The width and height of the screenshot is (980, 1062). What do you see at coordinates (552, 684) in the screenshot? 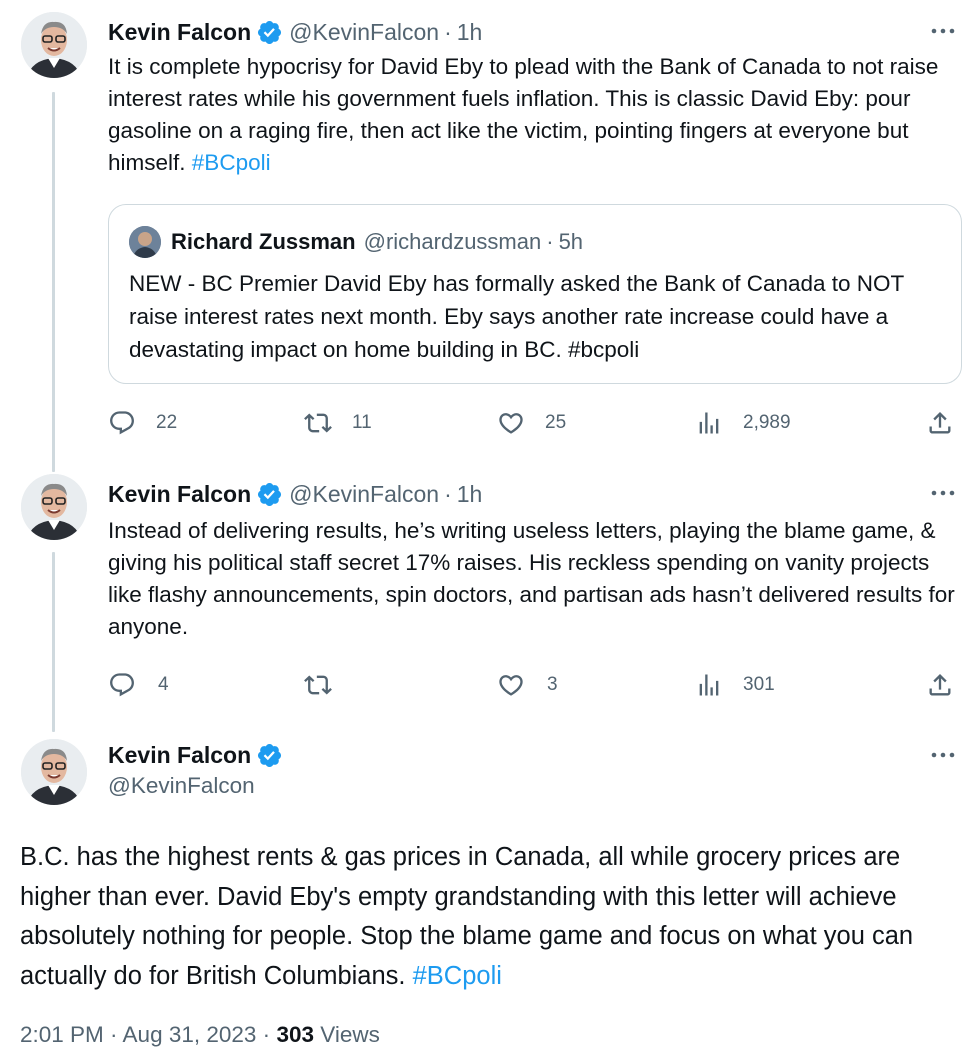
I see `like-count: 3` at bounding box center [552, 684].